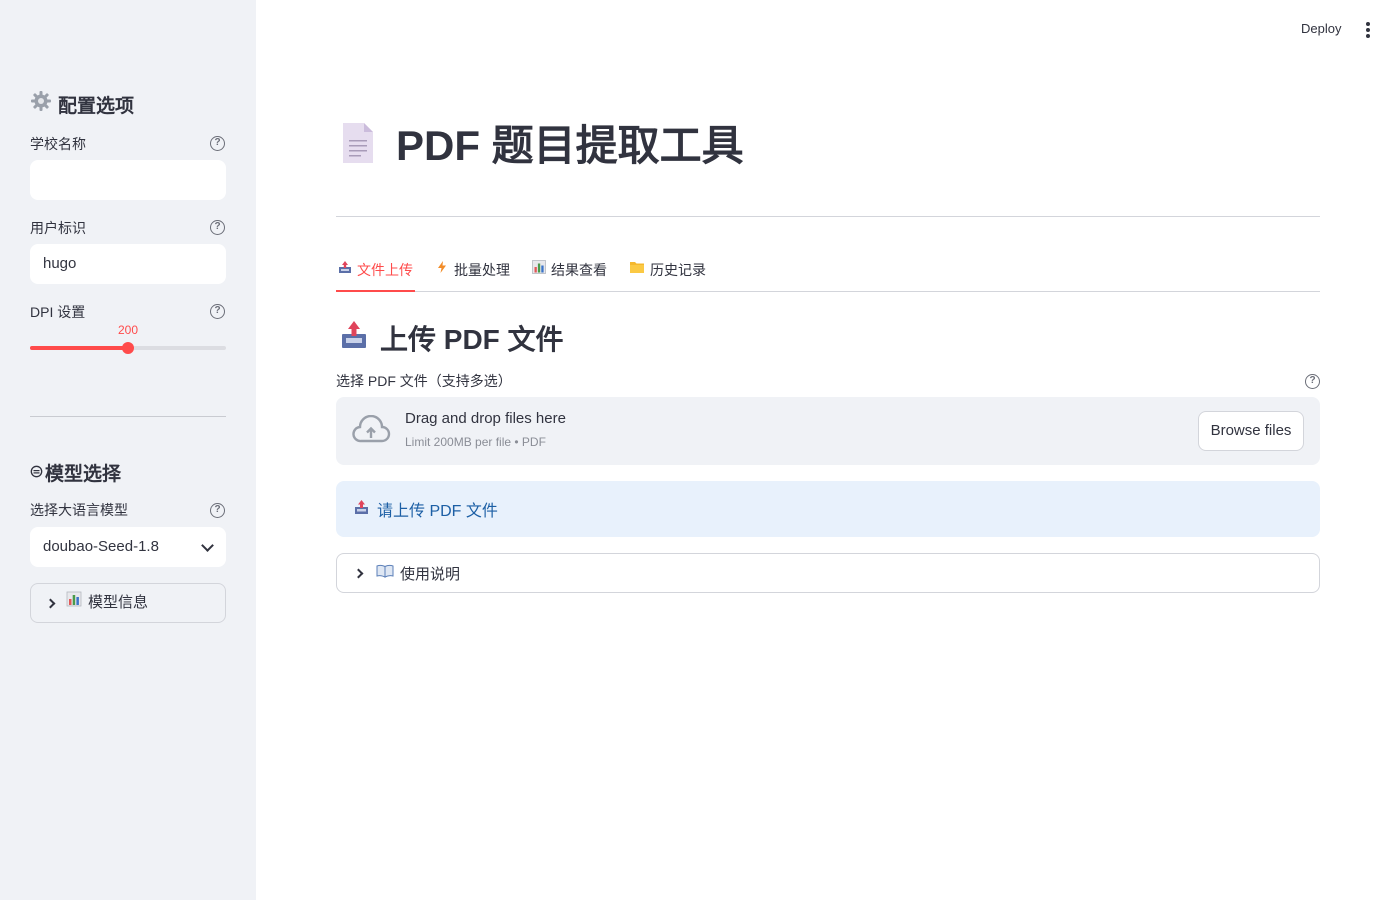  I want to click on config-heading-text: 配置选项, so click(96, 106).